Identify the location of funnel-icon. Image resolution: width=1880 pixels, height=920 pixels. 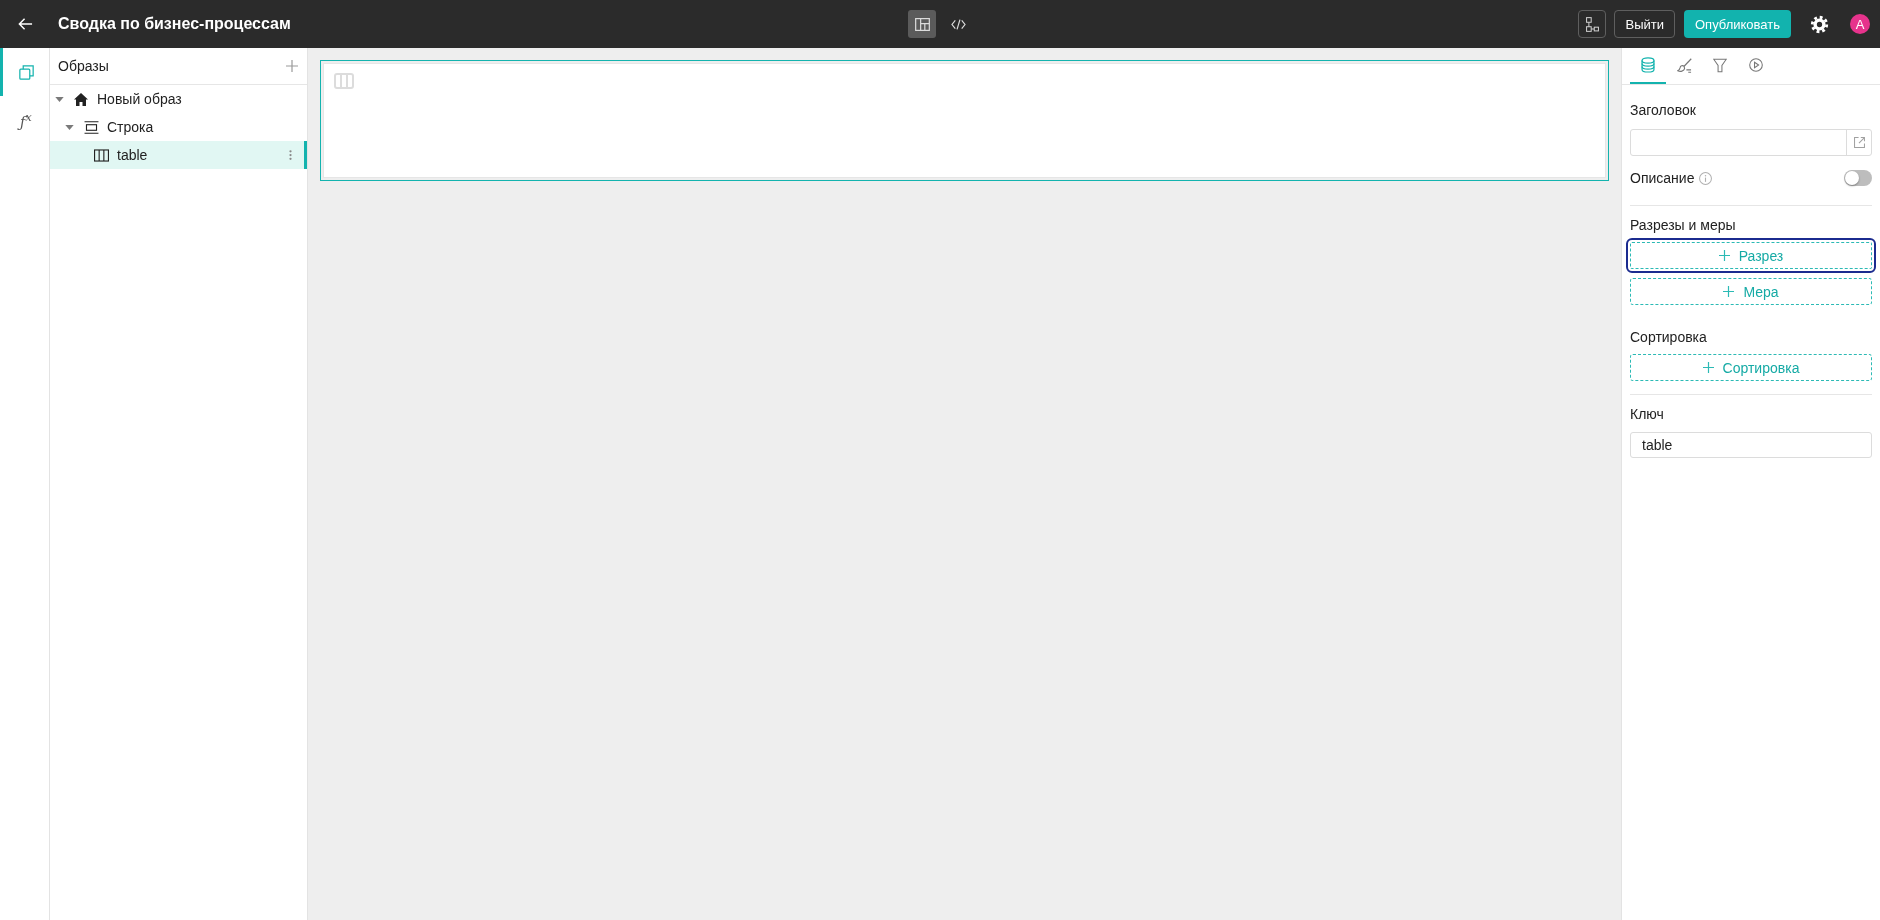
(1720, 65).